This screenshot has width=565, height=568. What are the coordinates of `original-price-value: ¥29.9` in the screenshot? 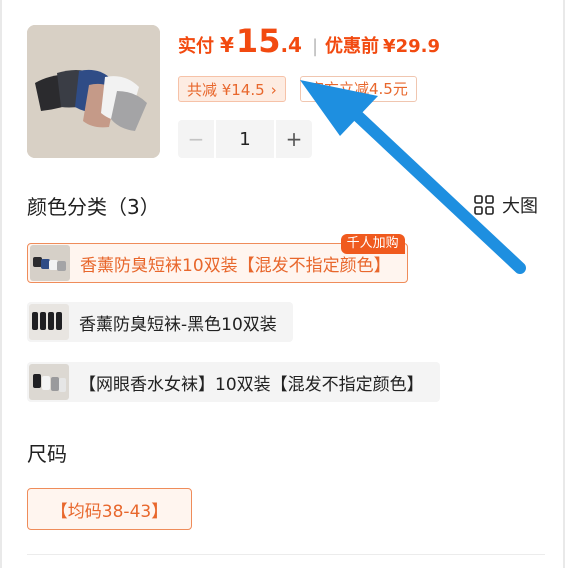 It's located at (411, 46).